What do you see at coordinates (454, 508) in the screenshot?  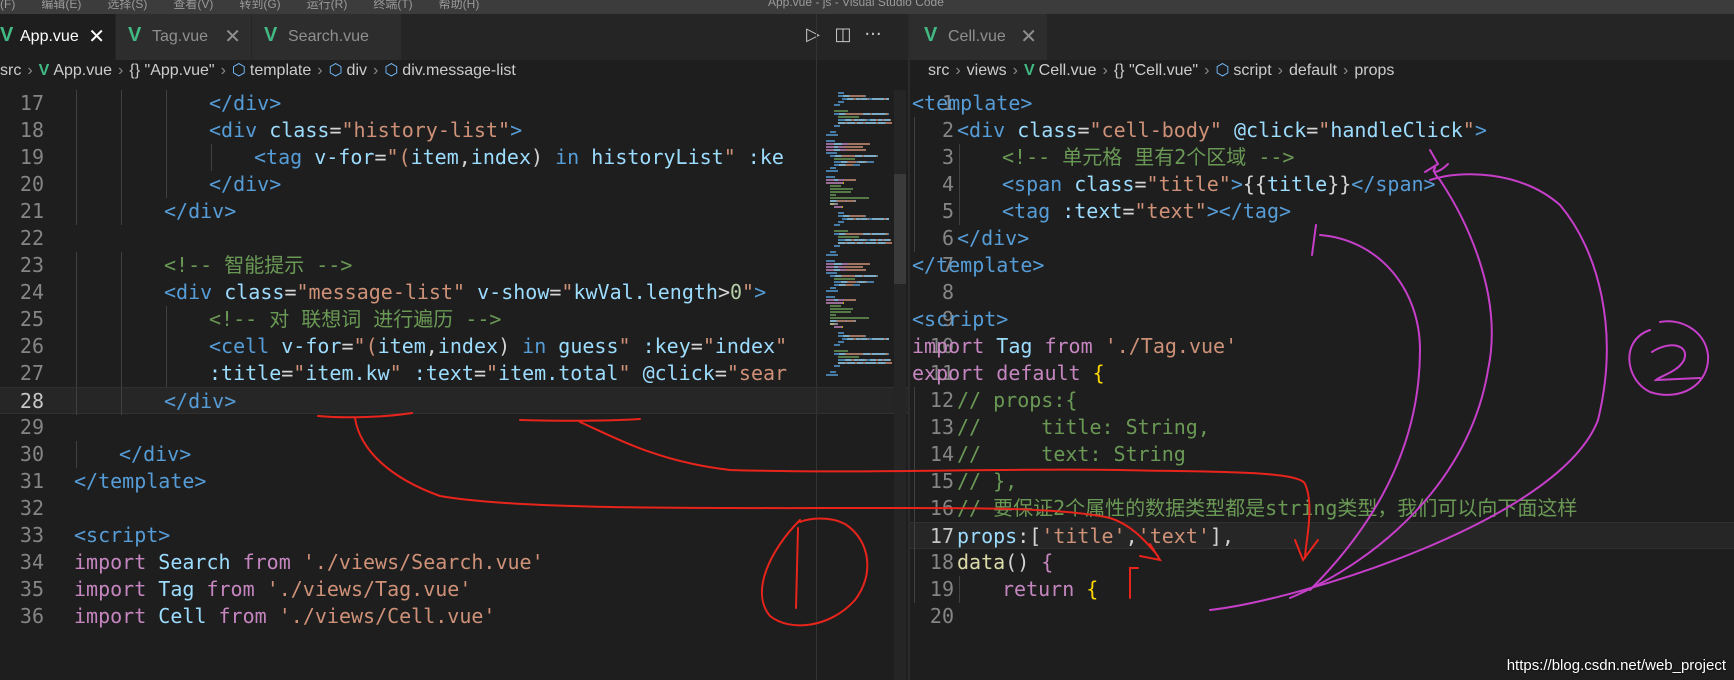 I see `code-line: 32` at bounding box center [454, 508].